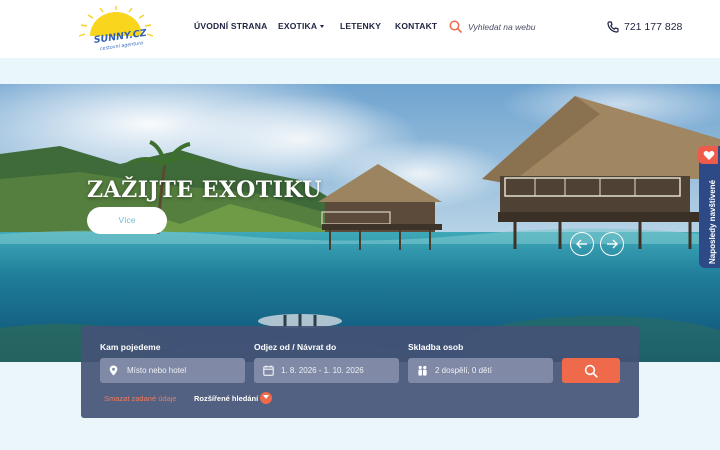 This screenshot has width=720, height=450. Describe the element at coordinates (127, 220) in the screenshot. I see `hero-more-button: Více` at that location.